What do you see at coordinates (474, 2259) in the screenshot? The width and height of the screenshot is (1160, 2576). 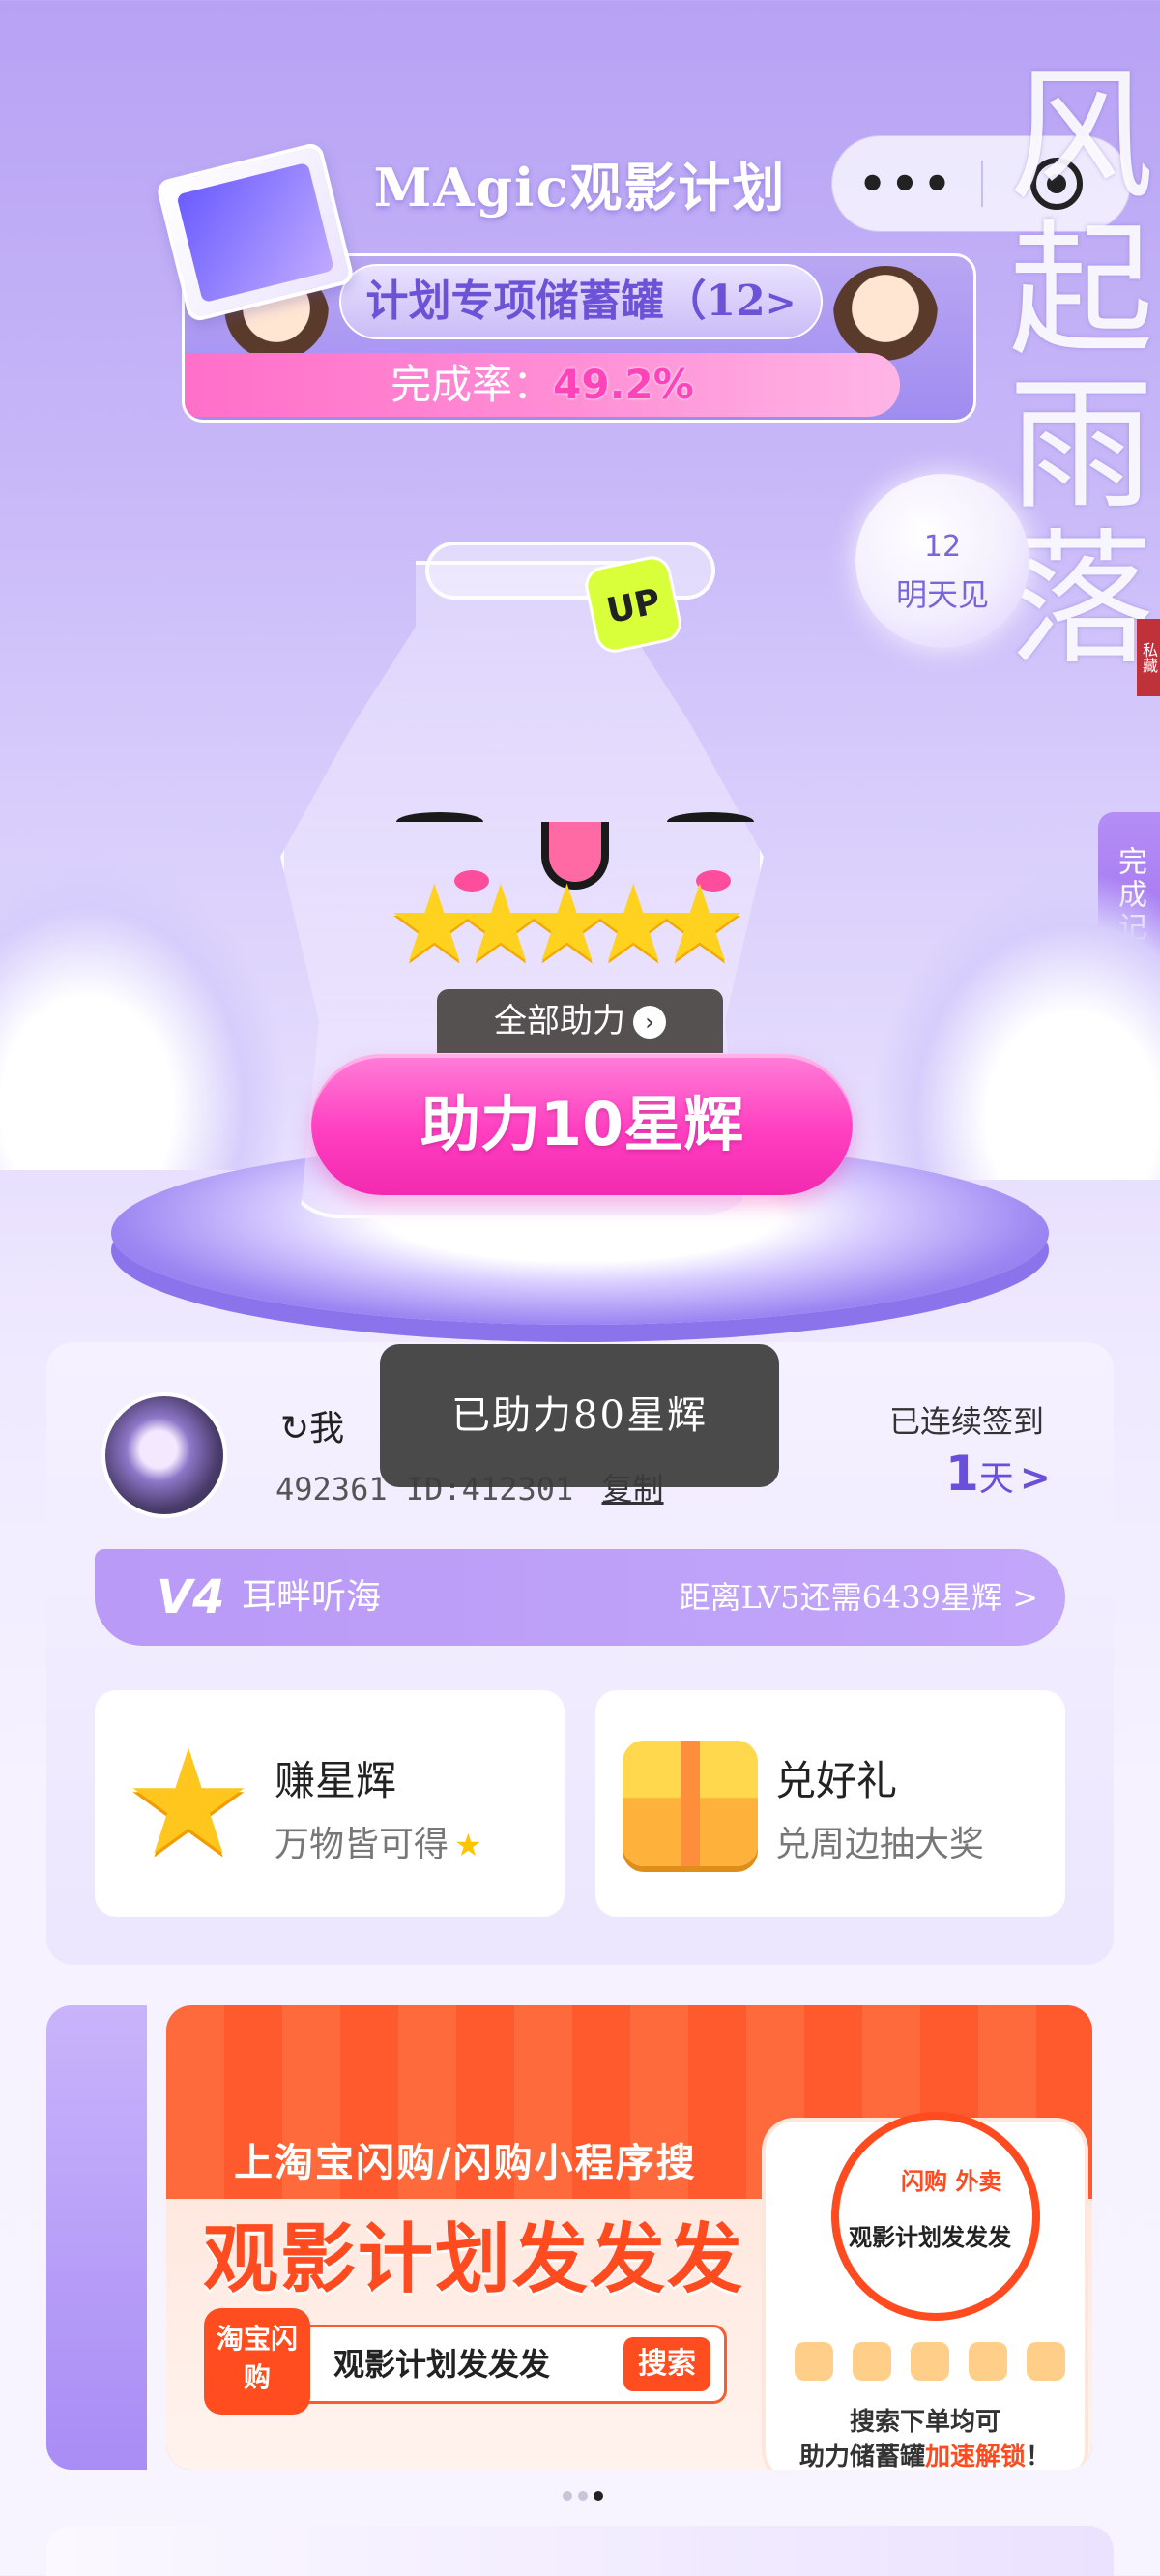 I see `promo-headline: 观影计划发发发` at bounding box center [474, 2259].